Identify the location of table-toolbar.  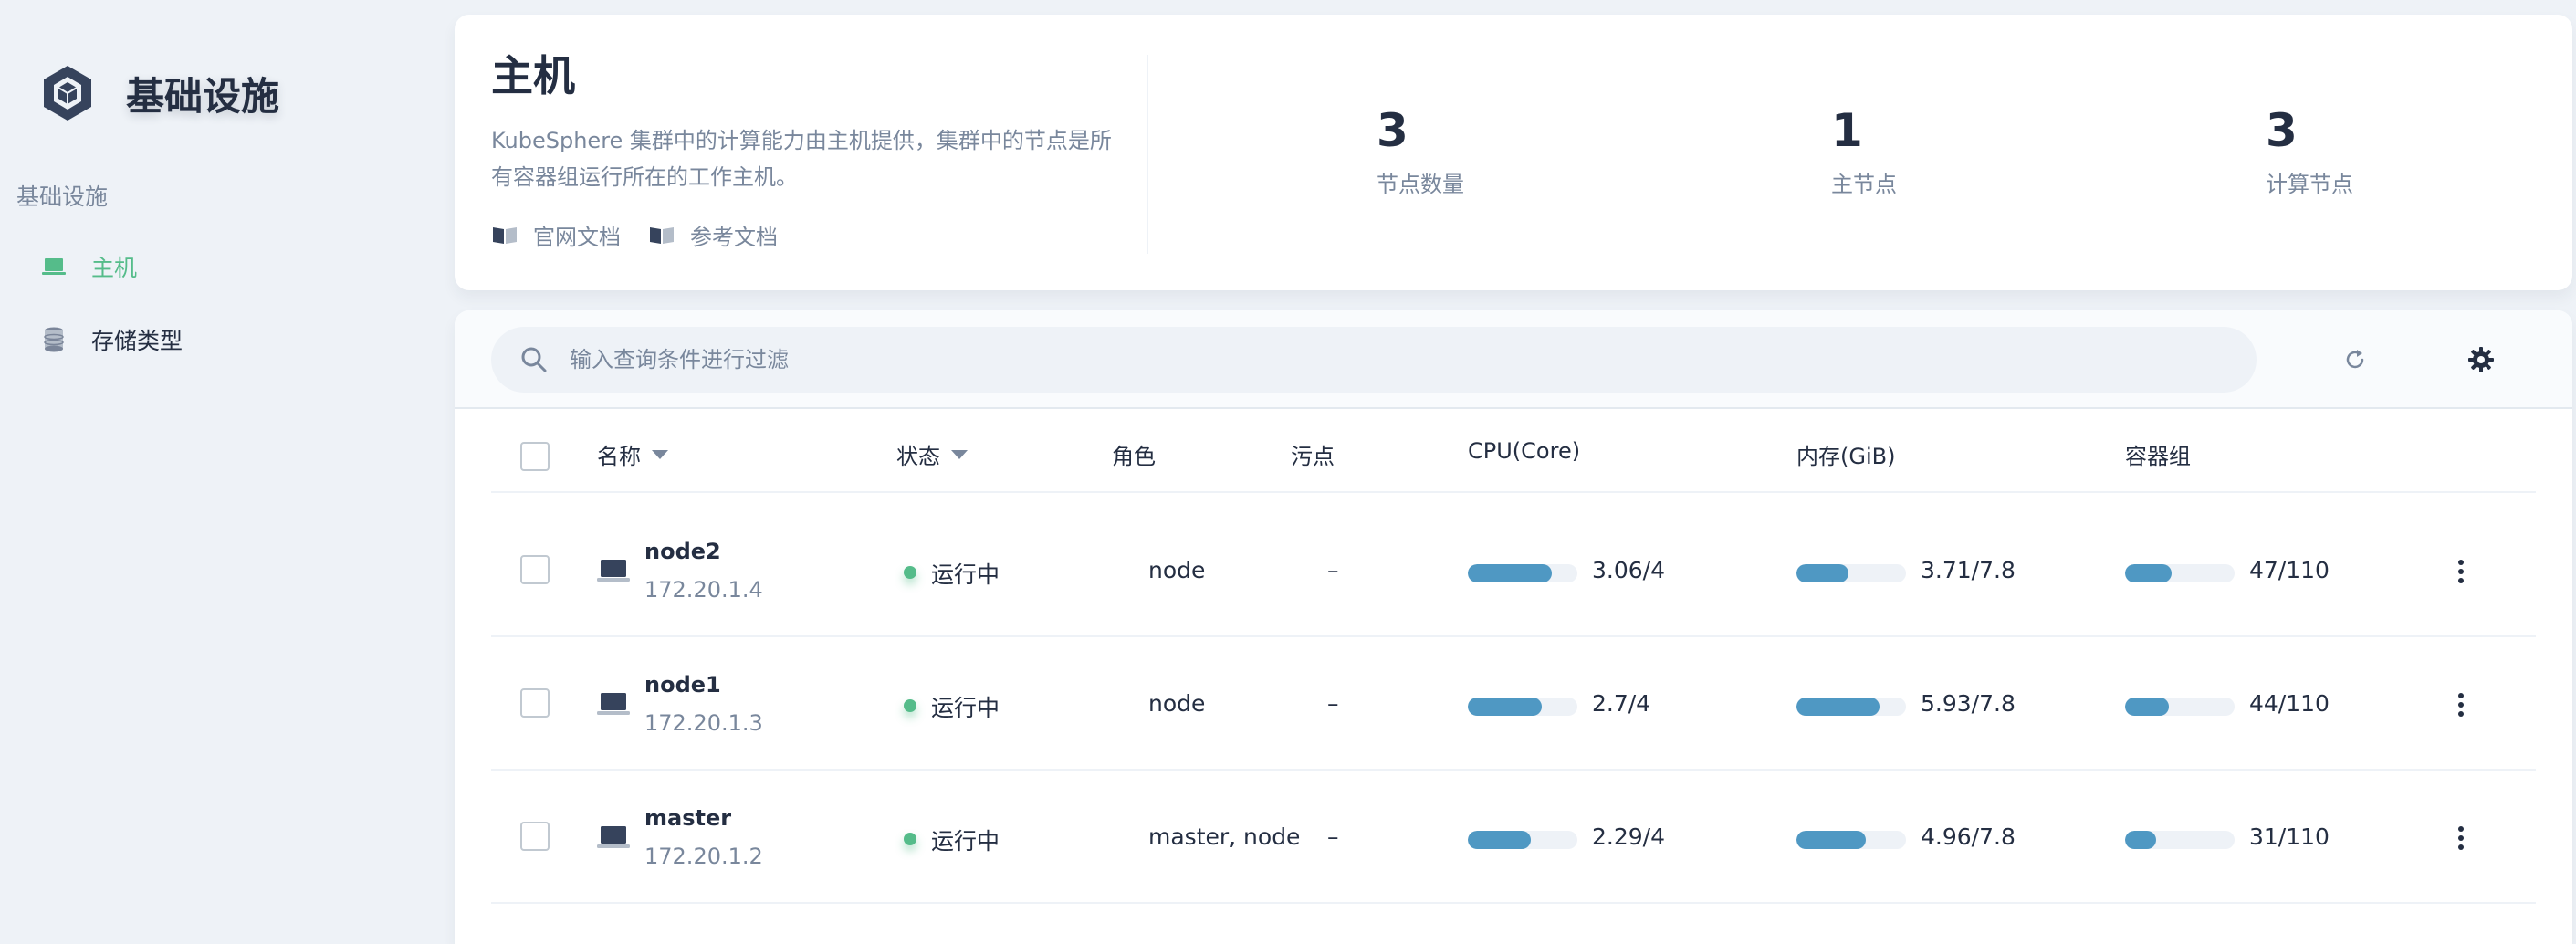
(1514, 359).